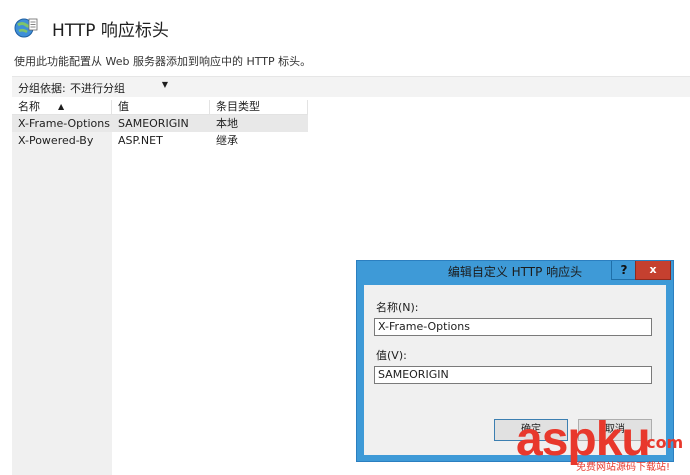  What do you see at coordinates (227, 140) in the screenshot?
I see `cell-entry-type: 继承` at bounding box center [227, 140].